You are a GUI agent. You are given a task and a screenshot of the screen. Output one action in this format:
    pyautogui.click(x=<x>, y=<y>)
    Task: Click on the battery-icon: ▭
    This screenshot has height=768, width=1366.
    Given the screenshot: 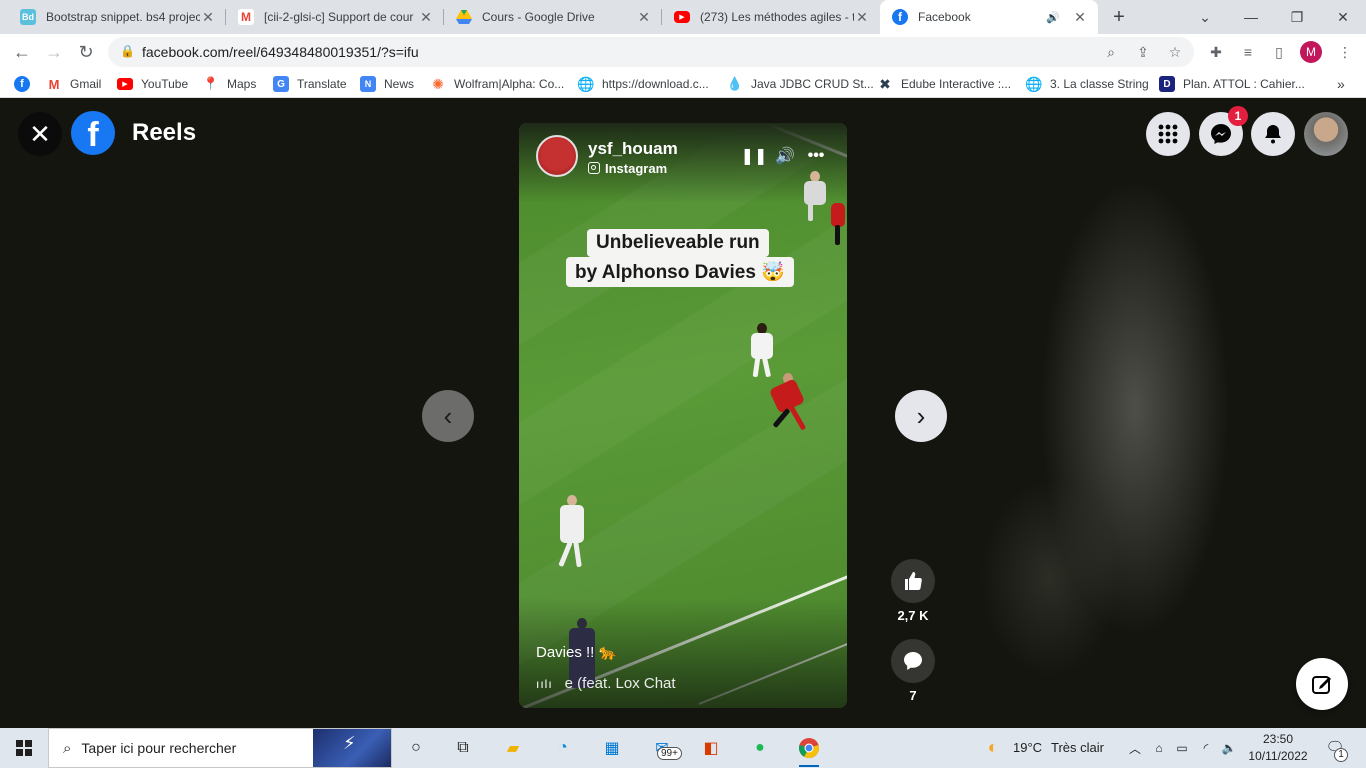 What is the action you would take?
    pyautogui.click(x=1182, y=748)
    